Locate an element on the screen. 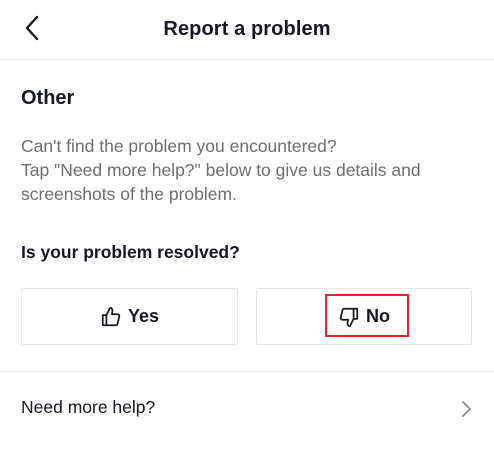  page-title: Report a problem is located at coordinates (247, 28).